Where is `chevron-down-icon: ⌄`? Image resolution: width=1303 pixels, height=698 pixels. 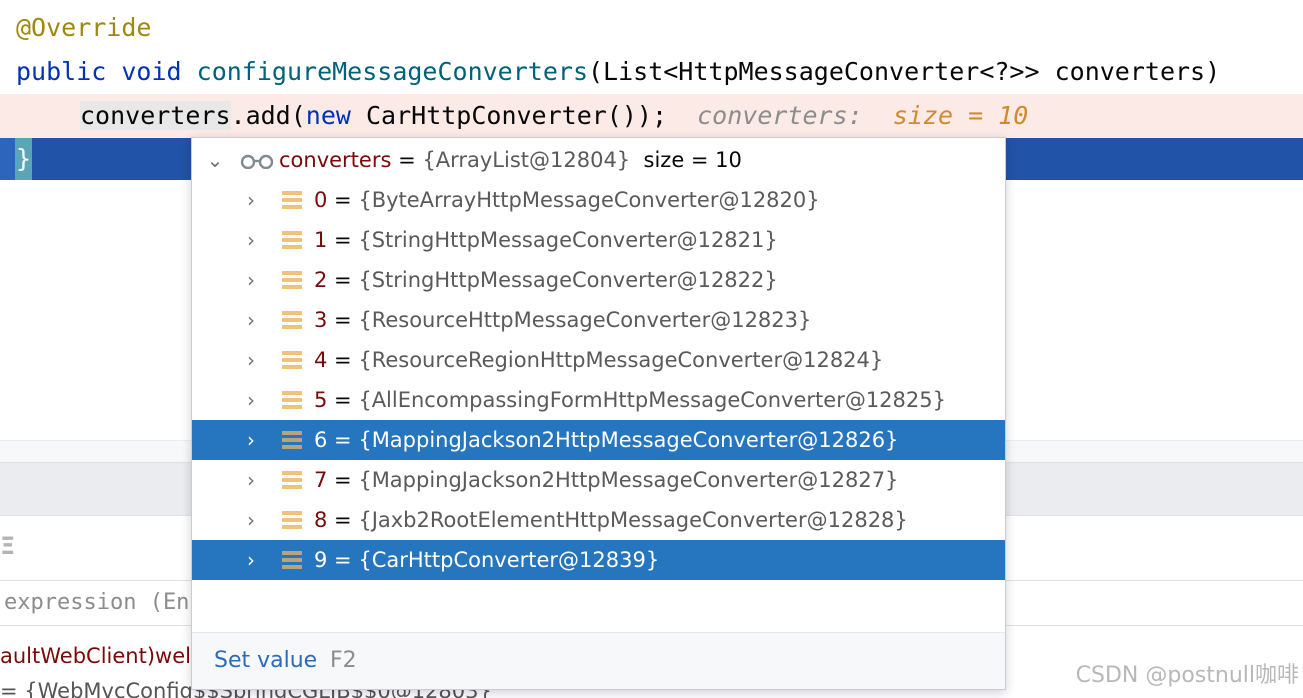
chevron-down-icon: ⌄ is located at coordinates (215, 160).